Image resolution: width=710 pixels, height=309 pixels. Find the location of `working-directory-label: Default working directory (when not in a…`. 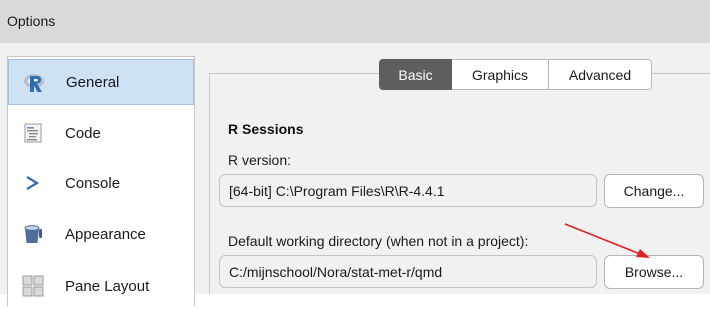

working-directory-label: Default working directory (when not in a… is located at coordinates (378, 241).